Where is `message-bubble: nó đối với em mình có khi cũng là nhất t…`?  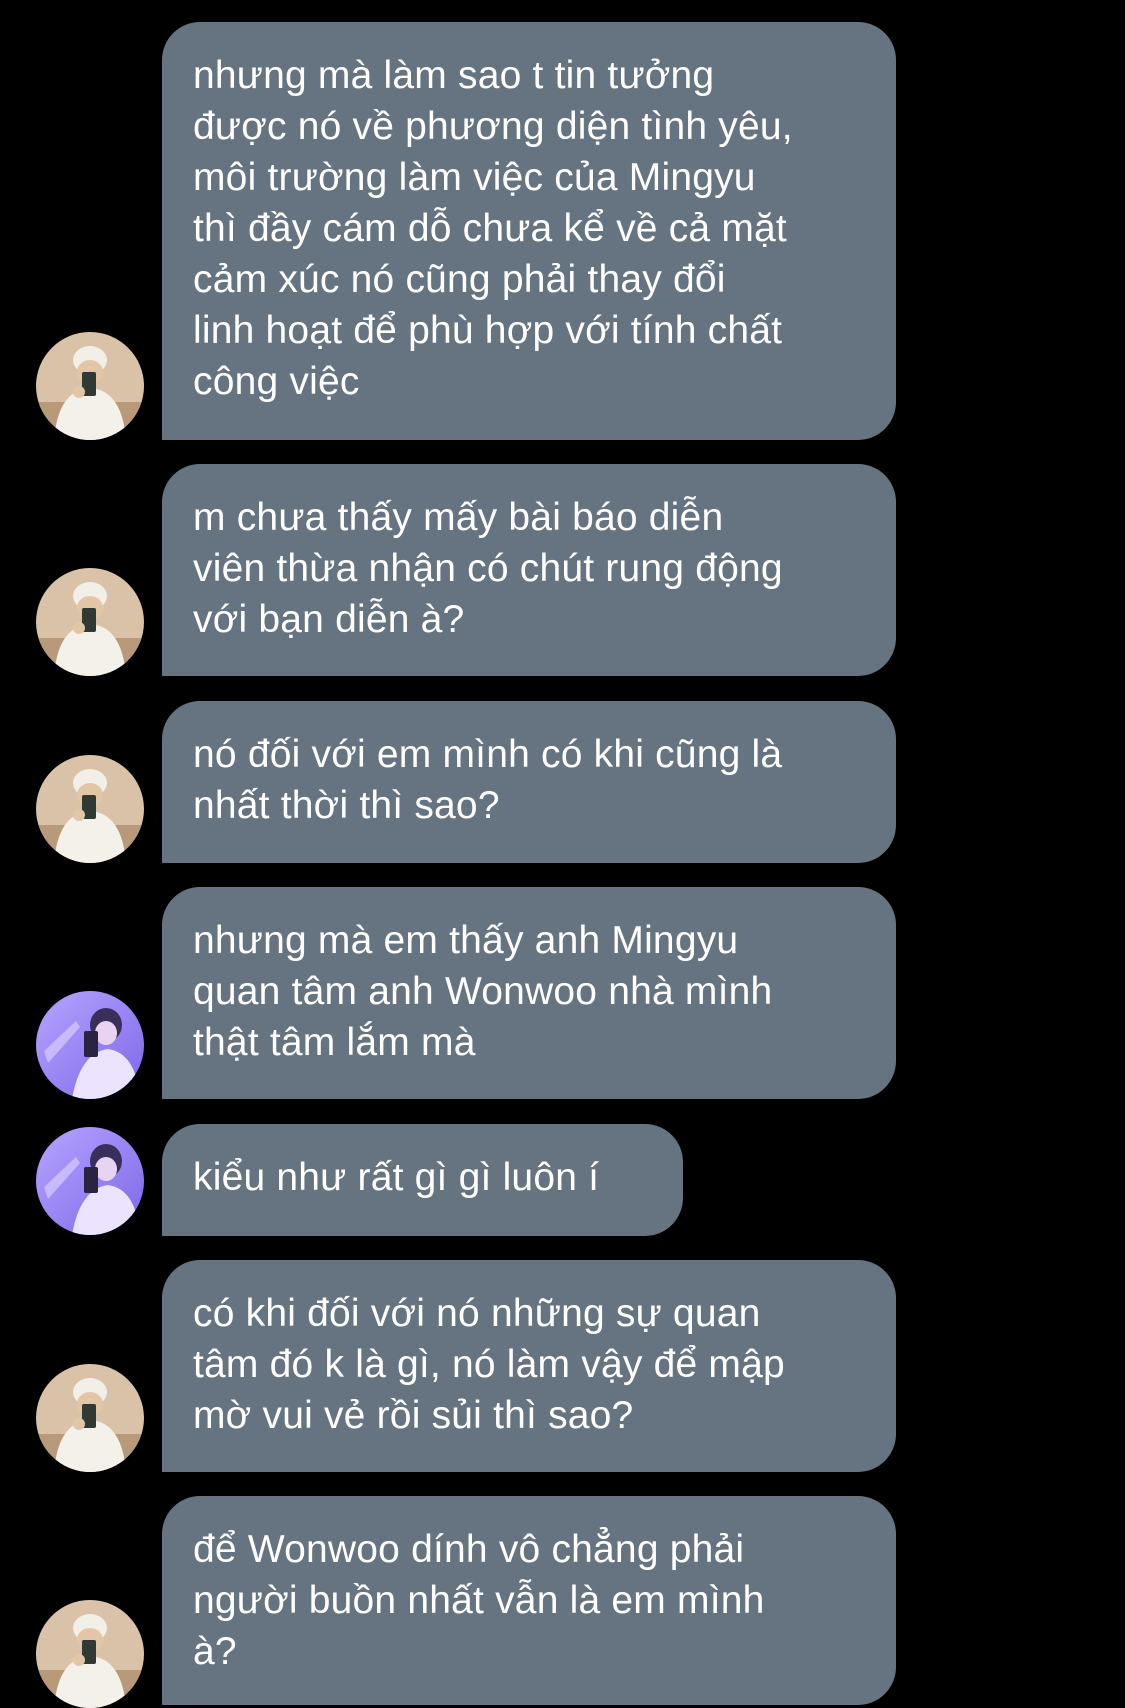 message-bubble: nó đối với em mình có khi cũng là nhất t… is located at coordinates (529, 782).